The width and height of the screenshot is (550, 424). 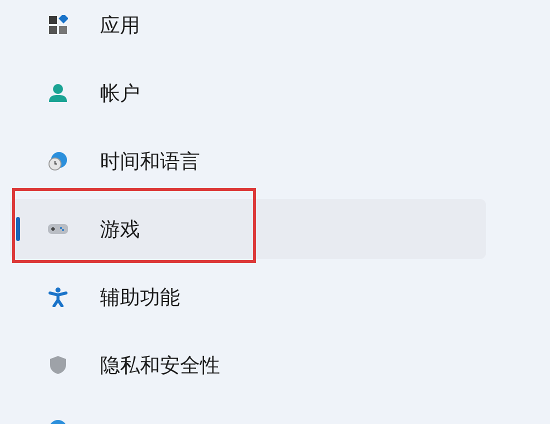 I want to click on person-icon, so click(x=58, y=93).